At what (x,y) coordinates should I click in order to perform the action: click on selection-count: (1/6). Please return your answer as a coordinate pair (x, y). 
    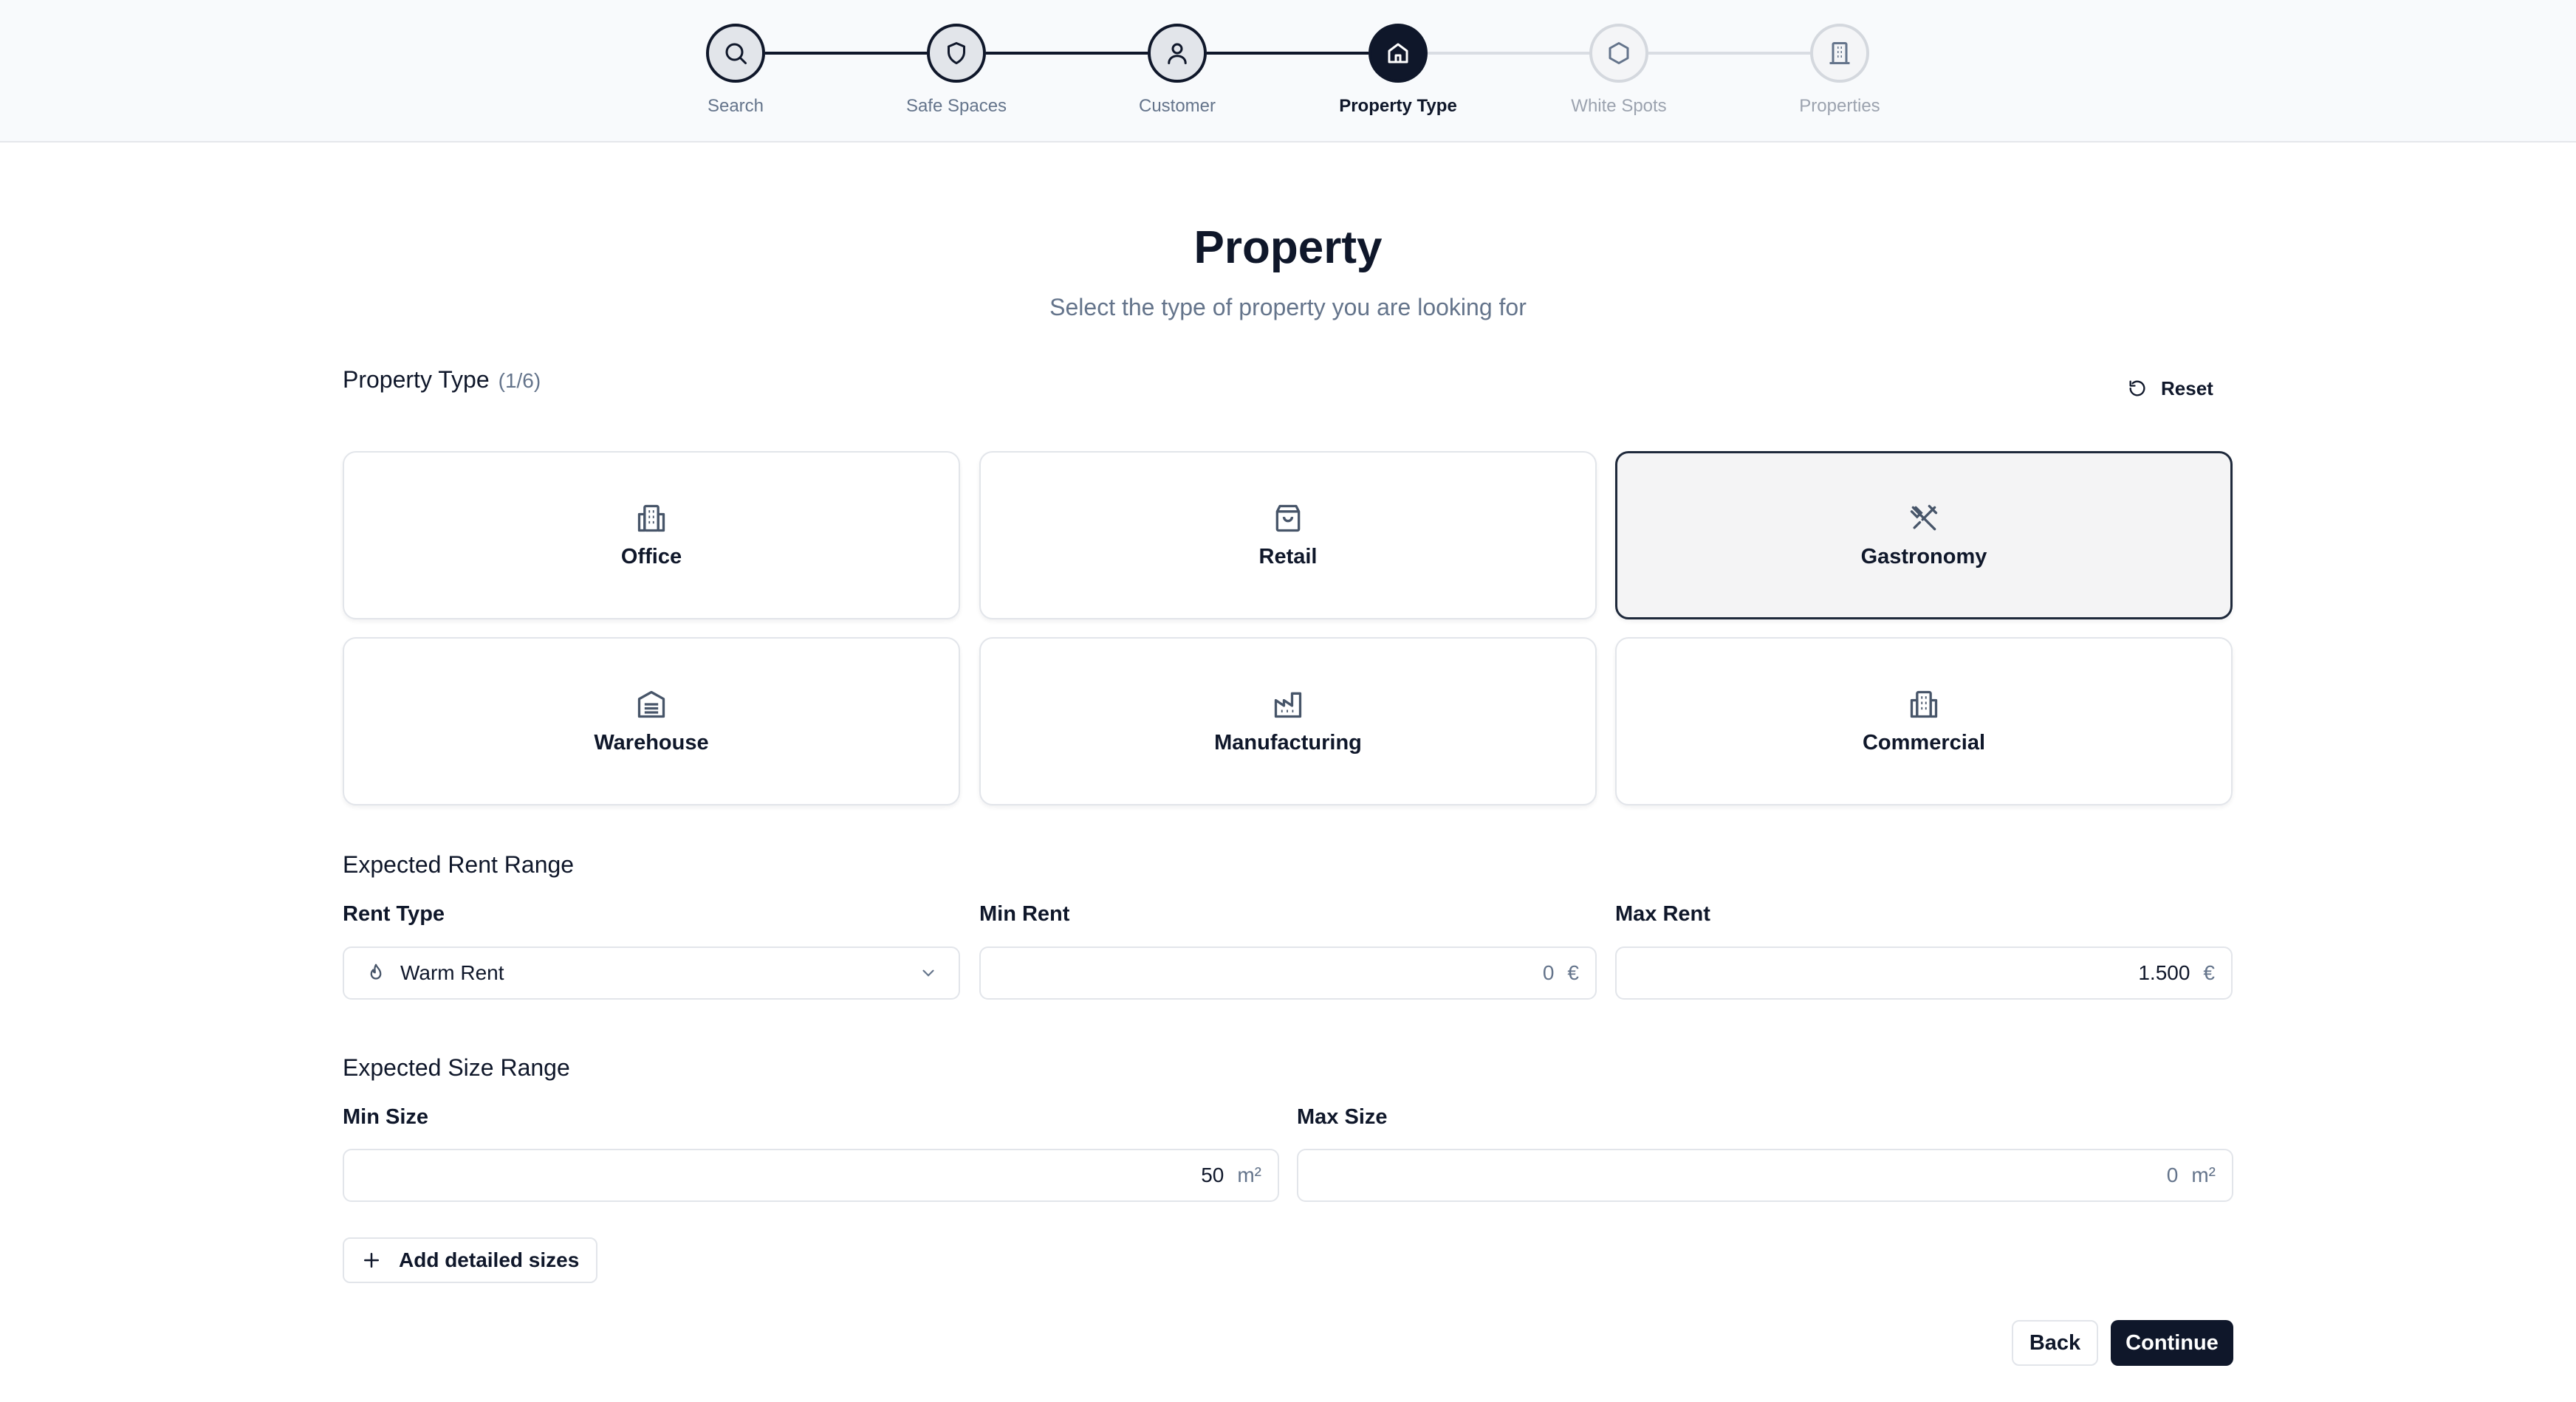
    Looking at the image, I should click on (519, 380).